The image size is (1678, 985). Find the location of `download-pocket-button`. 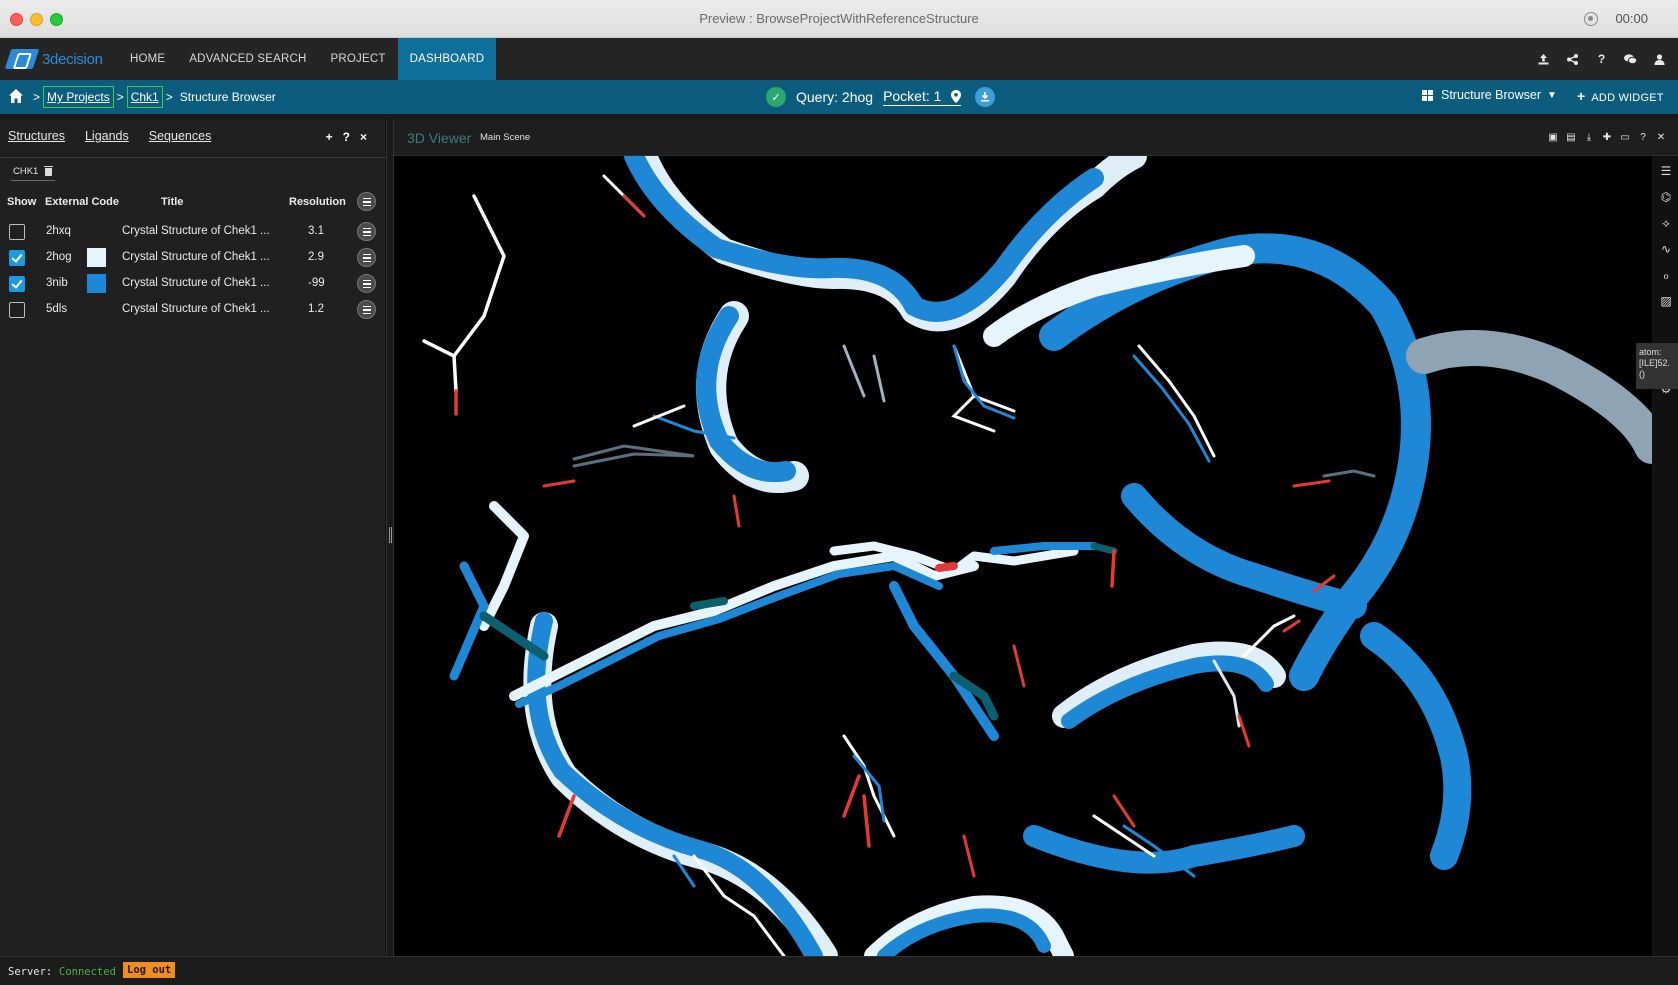

download-pocket-button is located at coordinates (985, 97).